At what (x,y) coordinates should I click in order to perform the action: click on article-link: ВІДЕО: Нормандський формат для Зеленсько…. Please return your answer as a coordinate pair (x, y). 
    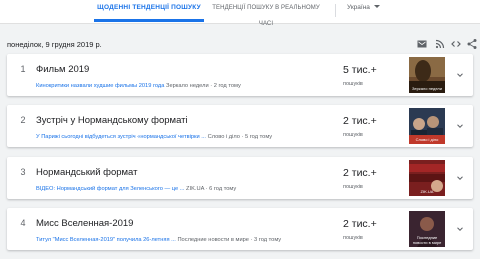
    Looking at the image, I should click on (110, 189).